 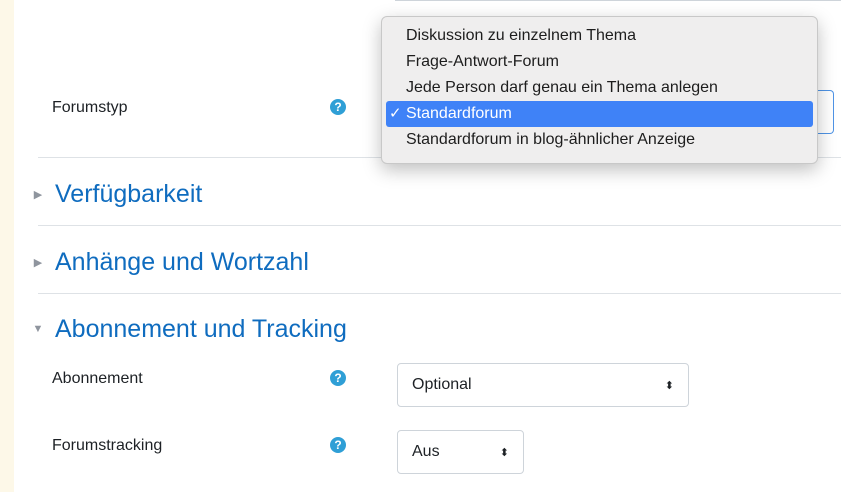 I want to click on tracking-select: Aus ⬍, so click(x=460, y=452).